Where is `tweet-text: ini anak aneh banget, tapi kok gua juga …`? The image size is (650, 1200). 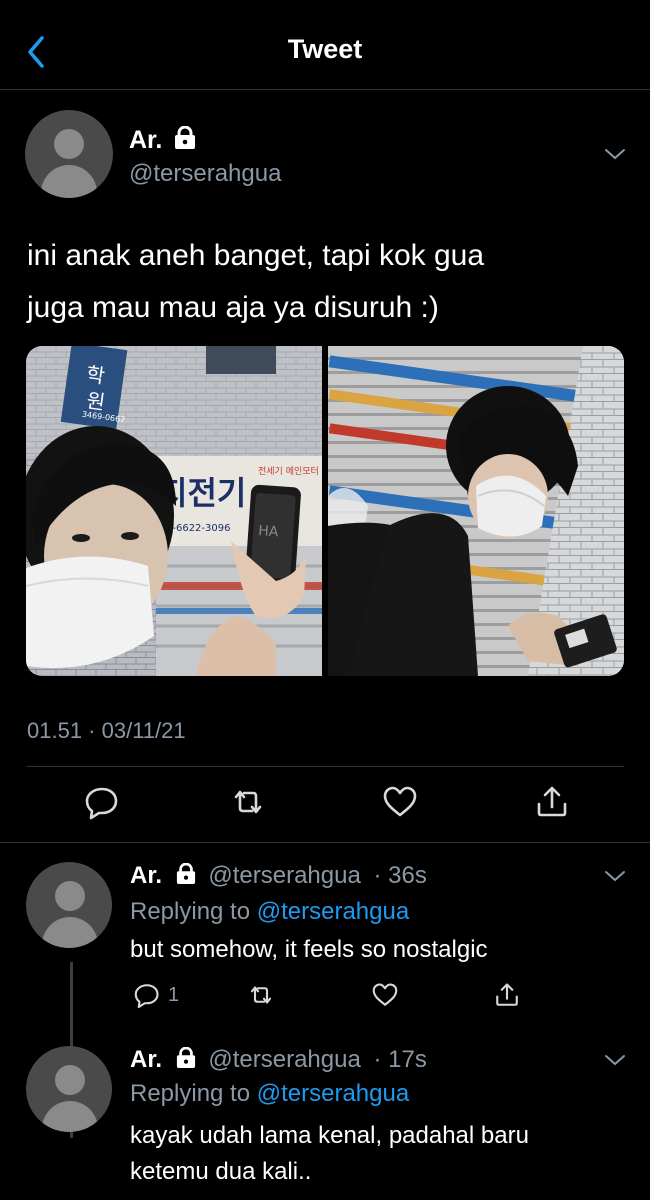
tweet-text: ini anak aneh banget, tapi kok gua juga … is located at coordinates (327, 282).